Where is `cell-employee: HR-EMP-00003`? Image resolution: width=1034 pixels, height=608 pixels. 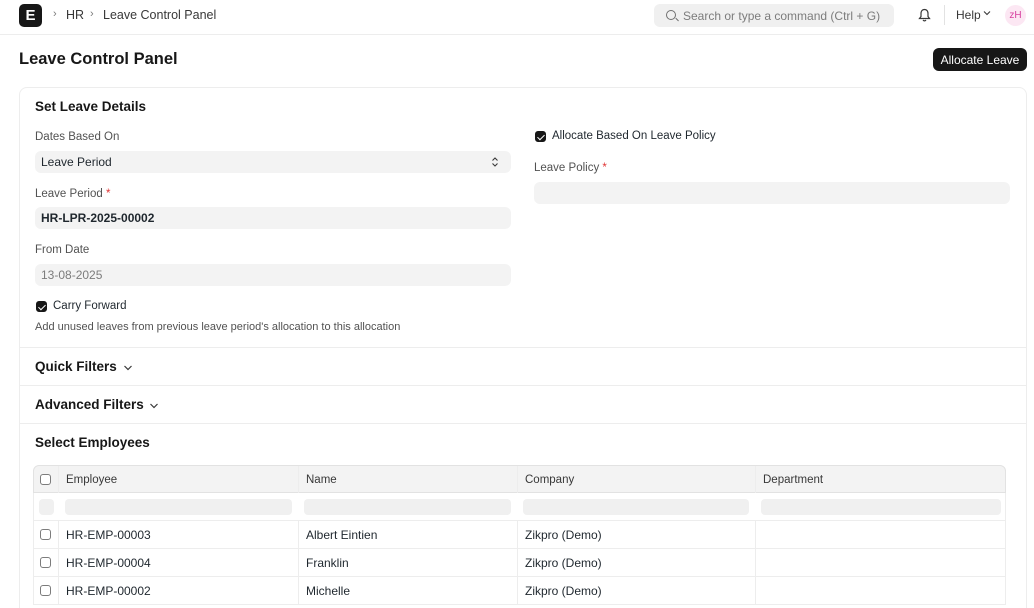
cell-employee: HR-EMP-00003 is located at coordinates (178, 534).